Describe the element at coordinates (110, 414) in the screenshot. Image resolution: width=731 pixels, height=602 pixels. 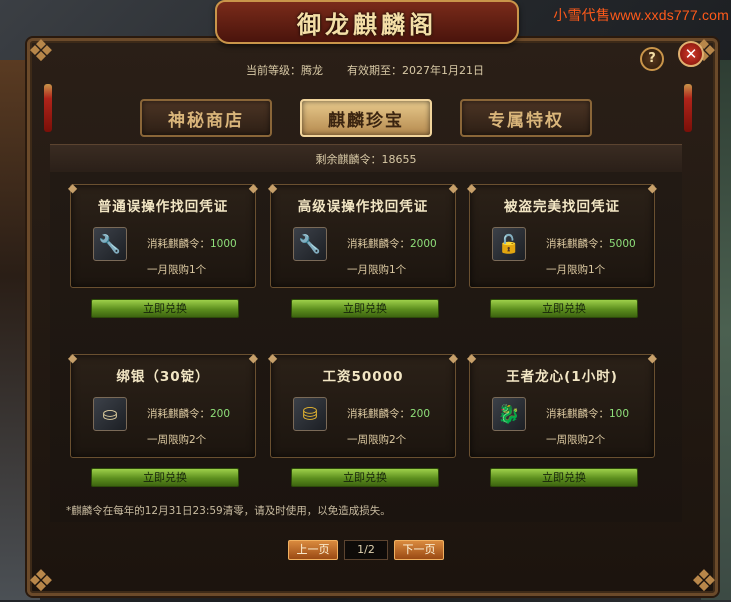
I see `silver-ingot-icon: ⛀` at that location.